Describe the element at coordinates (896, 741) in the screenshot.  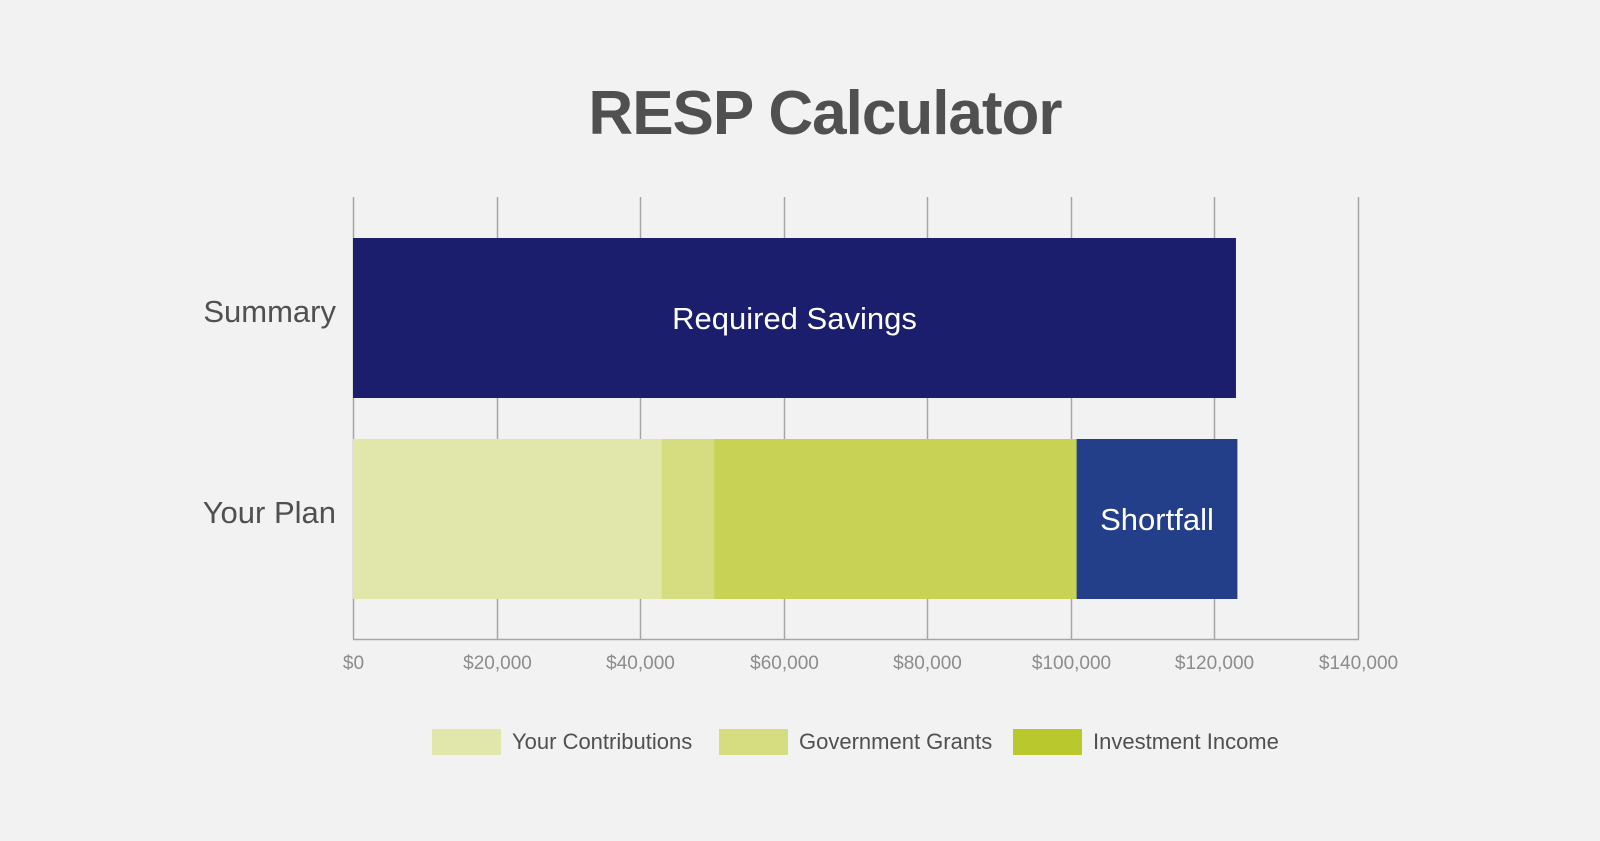
I see `legend-label: Government Grants` at that location.